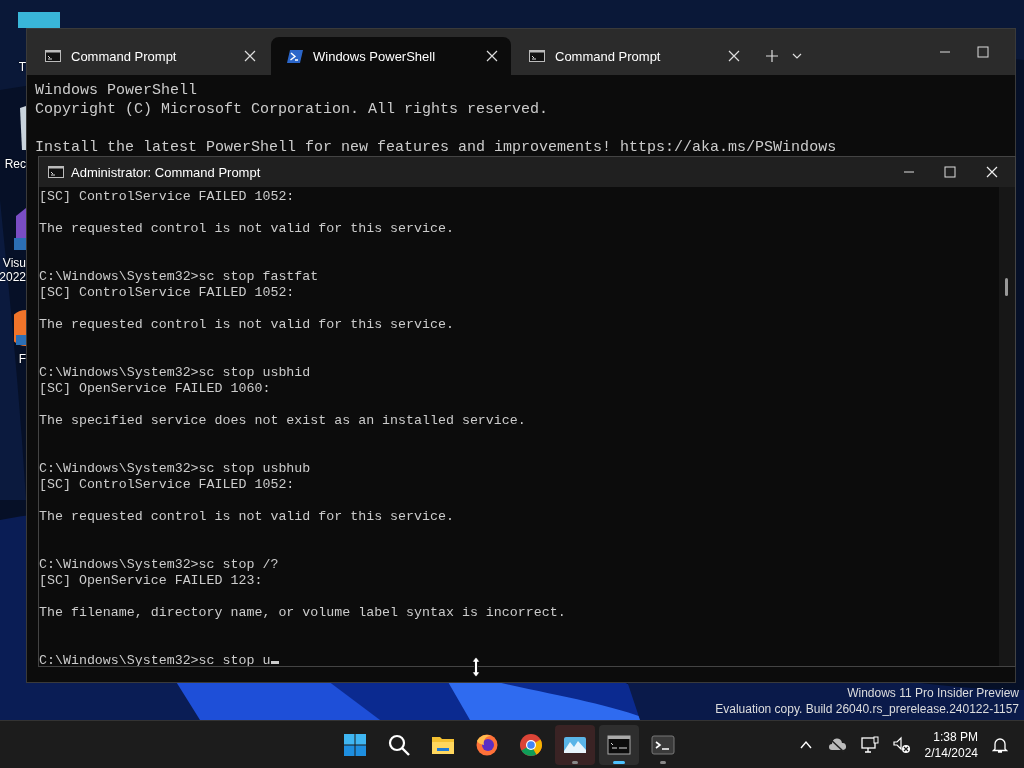 Image resolution: width=1024 pixels, height=768 pixels. Describe the element at coordinates (22, 359) in the screenshot. I see `shortcut-label: F` at that location.